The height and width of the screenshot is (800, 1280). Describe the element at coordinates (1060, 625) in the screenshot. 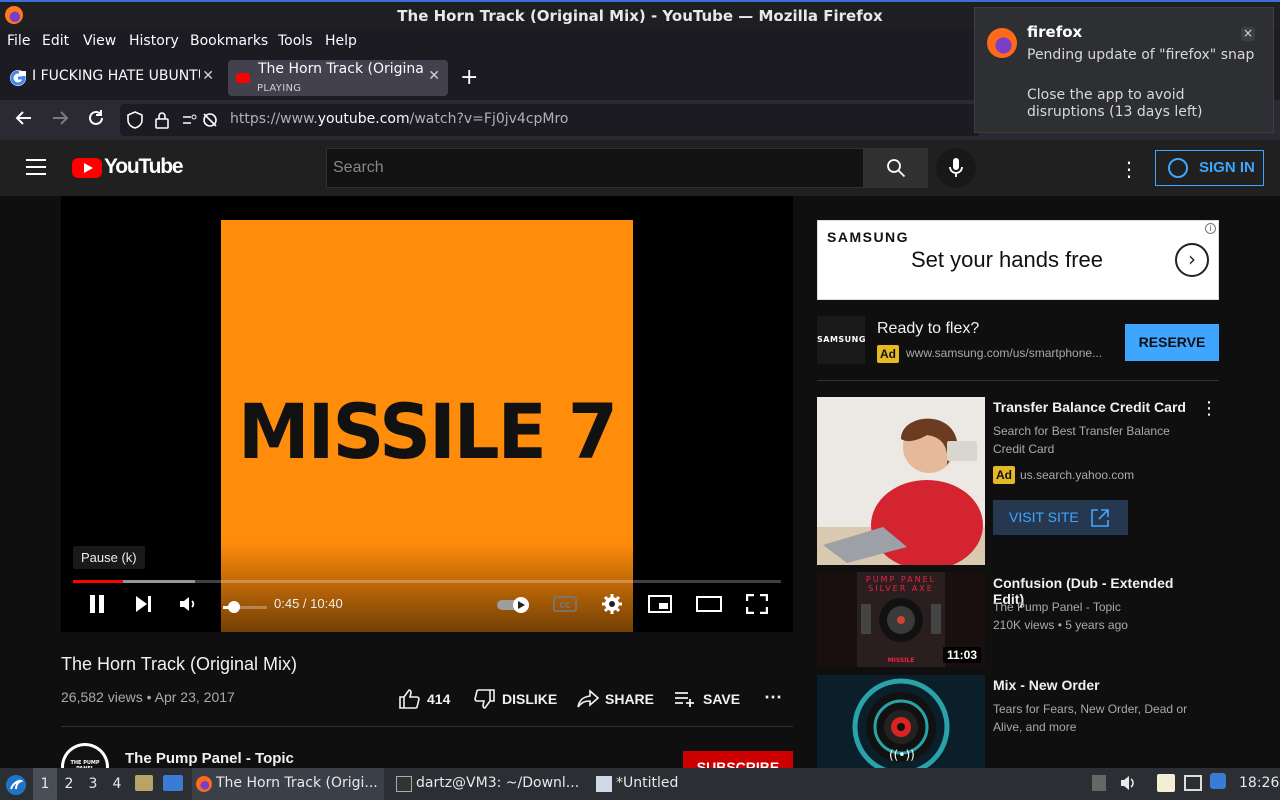

I see `suggestion-stats: 210K views • 5 years ago` at that location.